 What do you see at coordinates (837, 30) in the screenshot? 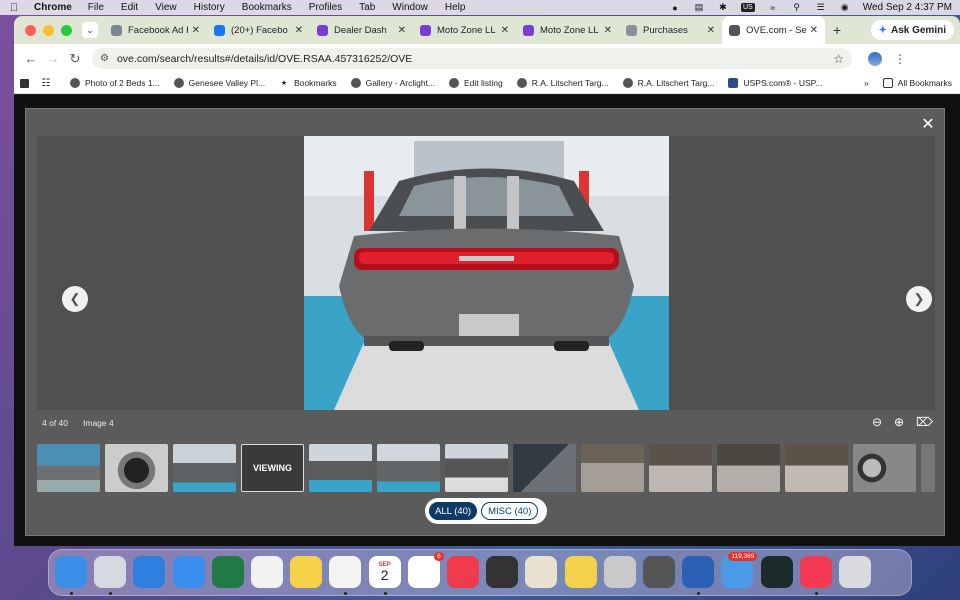
I see `new-tab-button: +` at bounding box center [837, 30].